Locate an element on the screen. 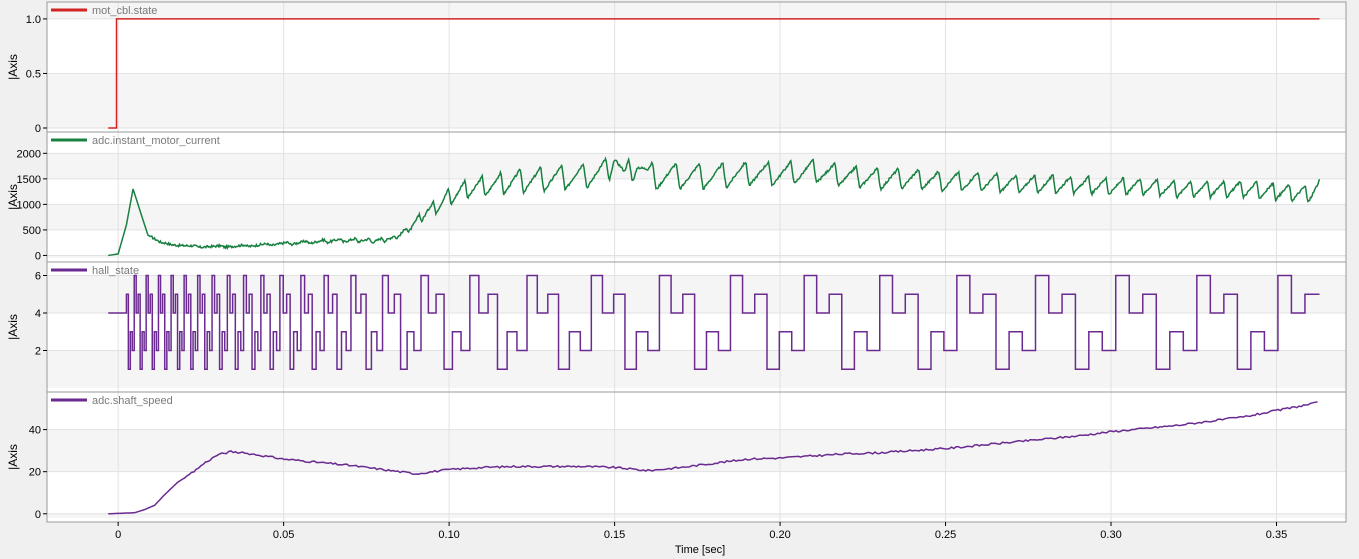  x-tick-label: 0.25 is located at coordinates (945, 535).